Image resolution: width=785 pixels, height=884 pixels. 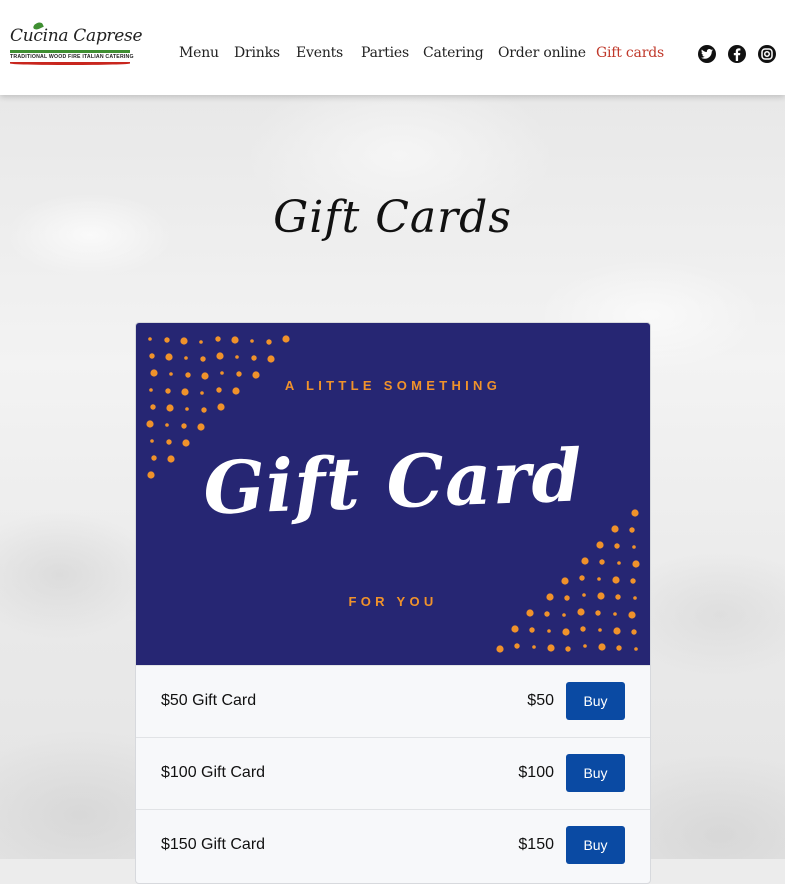 What do you see at coordinates (540, 700) in the screenshot?
I see `product-price: $50` at bounding box center [540, 700].